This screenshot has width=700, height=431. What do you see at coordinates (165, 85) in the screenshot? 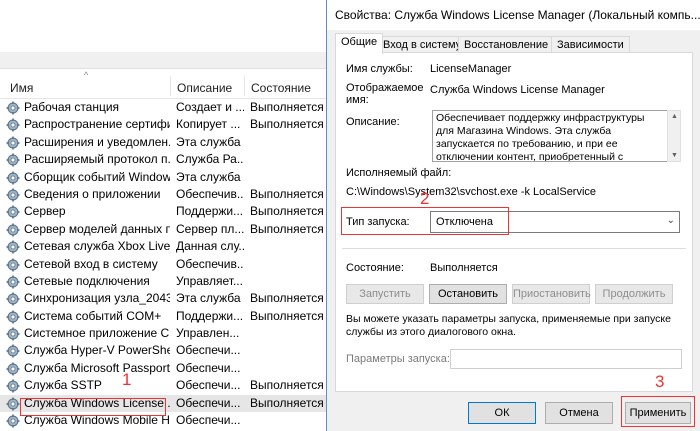
I see `services-column-headers: Имя Описание Состояние` at bounding box center [165, 85].